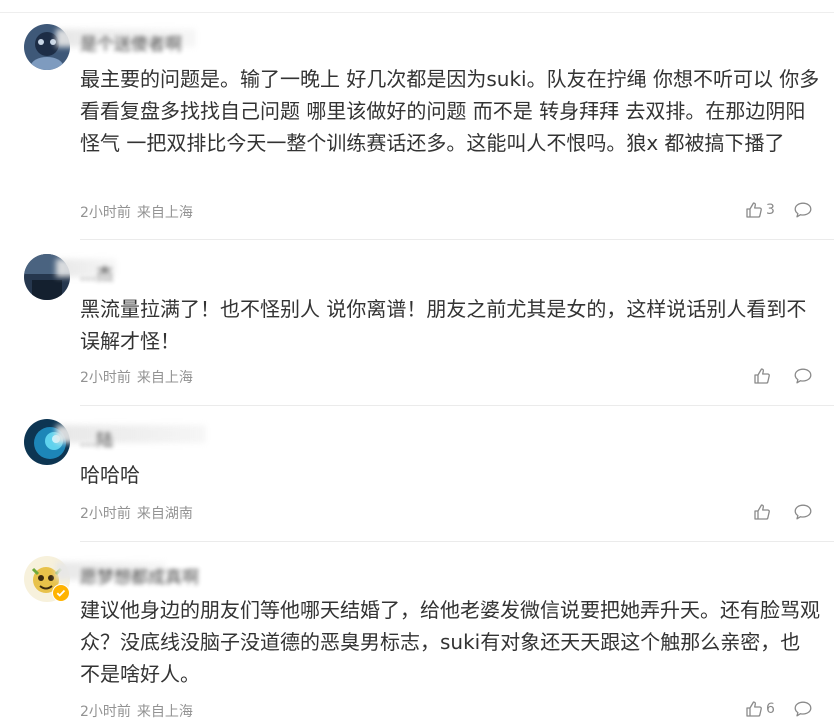  I want to click on like-count: 3, so click(770, 210).